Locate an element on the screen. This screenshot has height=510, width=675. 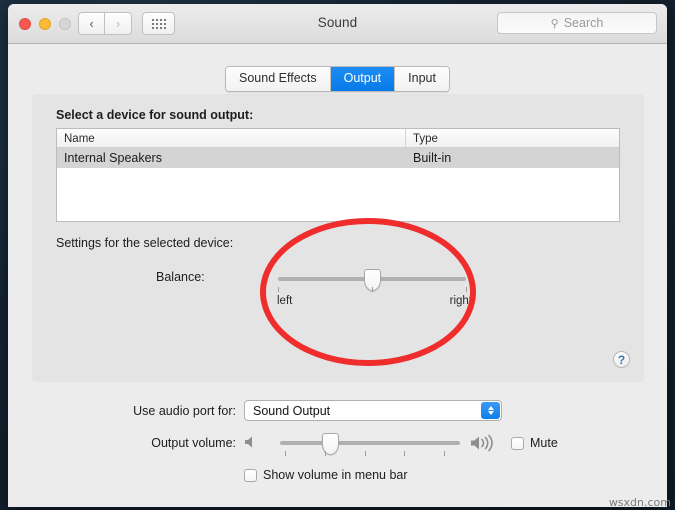
audio-port-select: Sound Output is located at coordinates (373, 410).